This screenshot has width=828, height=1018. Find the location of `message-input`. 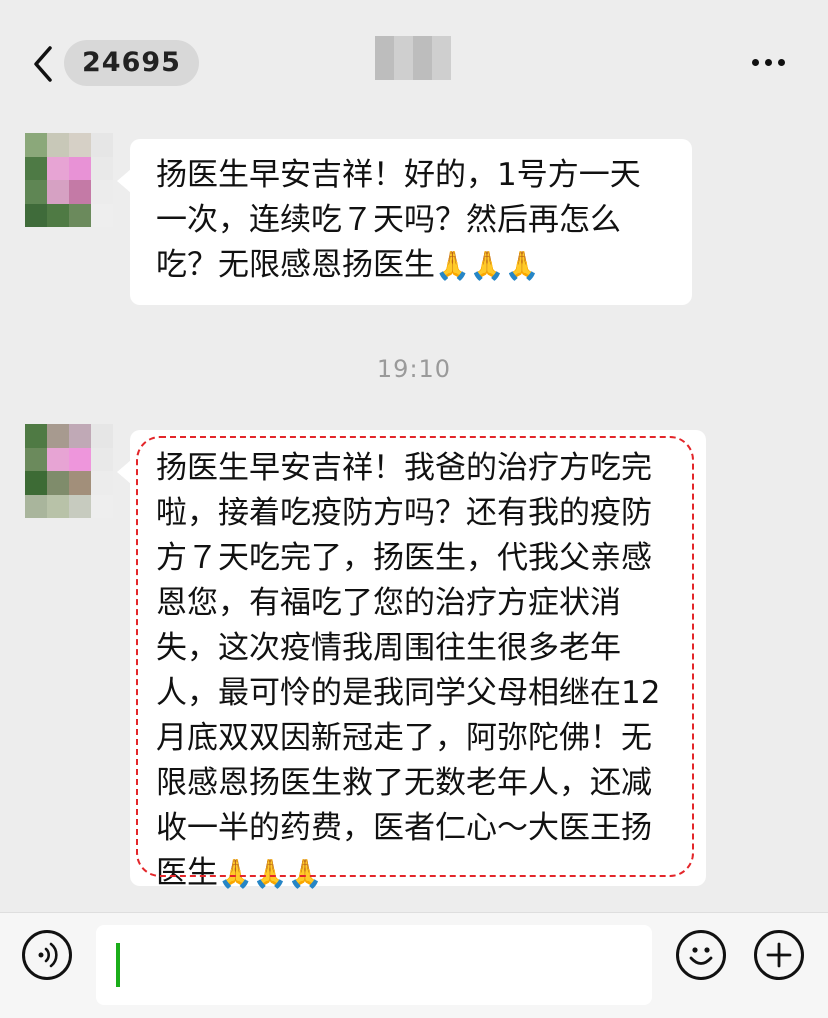

message-input is located at coordinates (374, 965).